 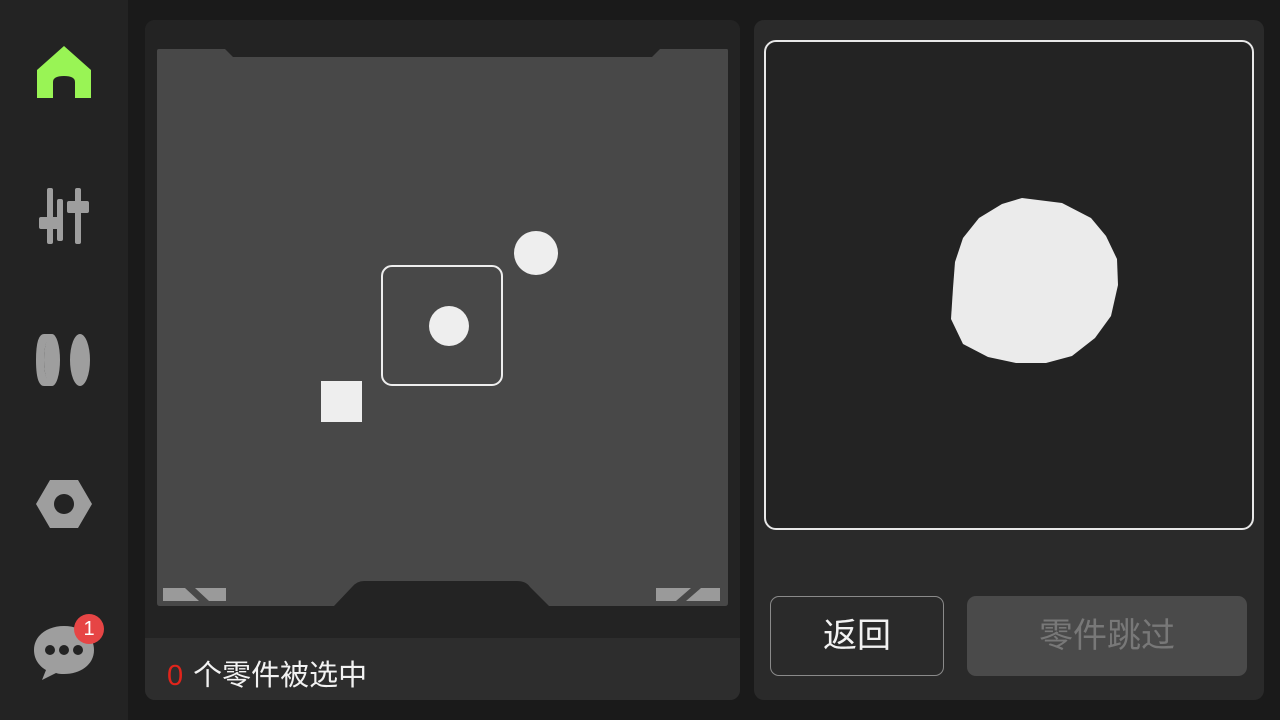 I want to click on sidebar: 1, so click(x=64, y=360).